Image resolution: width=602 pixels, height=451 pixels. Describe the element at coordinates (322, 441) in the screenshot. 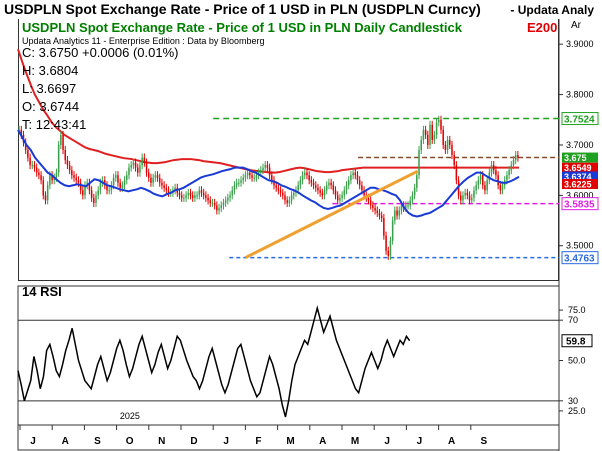

I see `month-label: A` at that location.